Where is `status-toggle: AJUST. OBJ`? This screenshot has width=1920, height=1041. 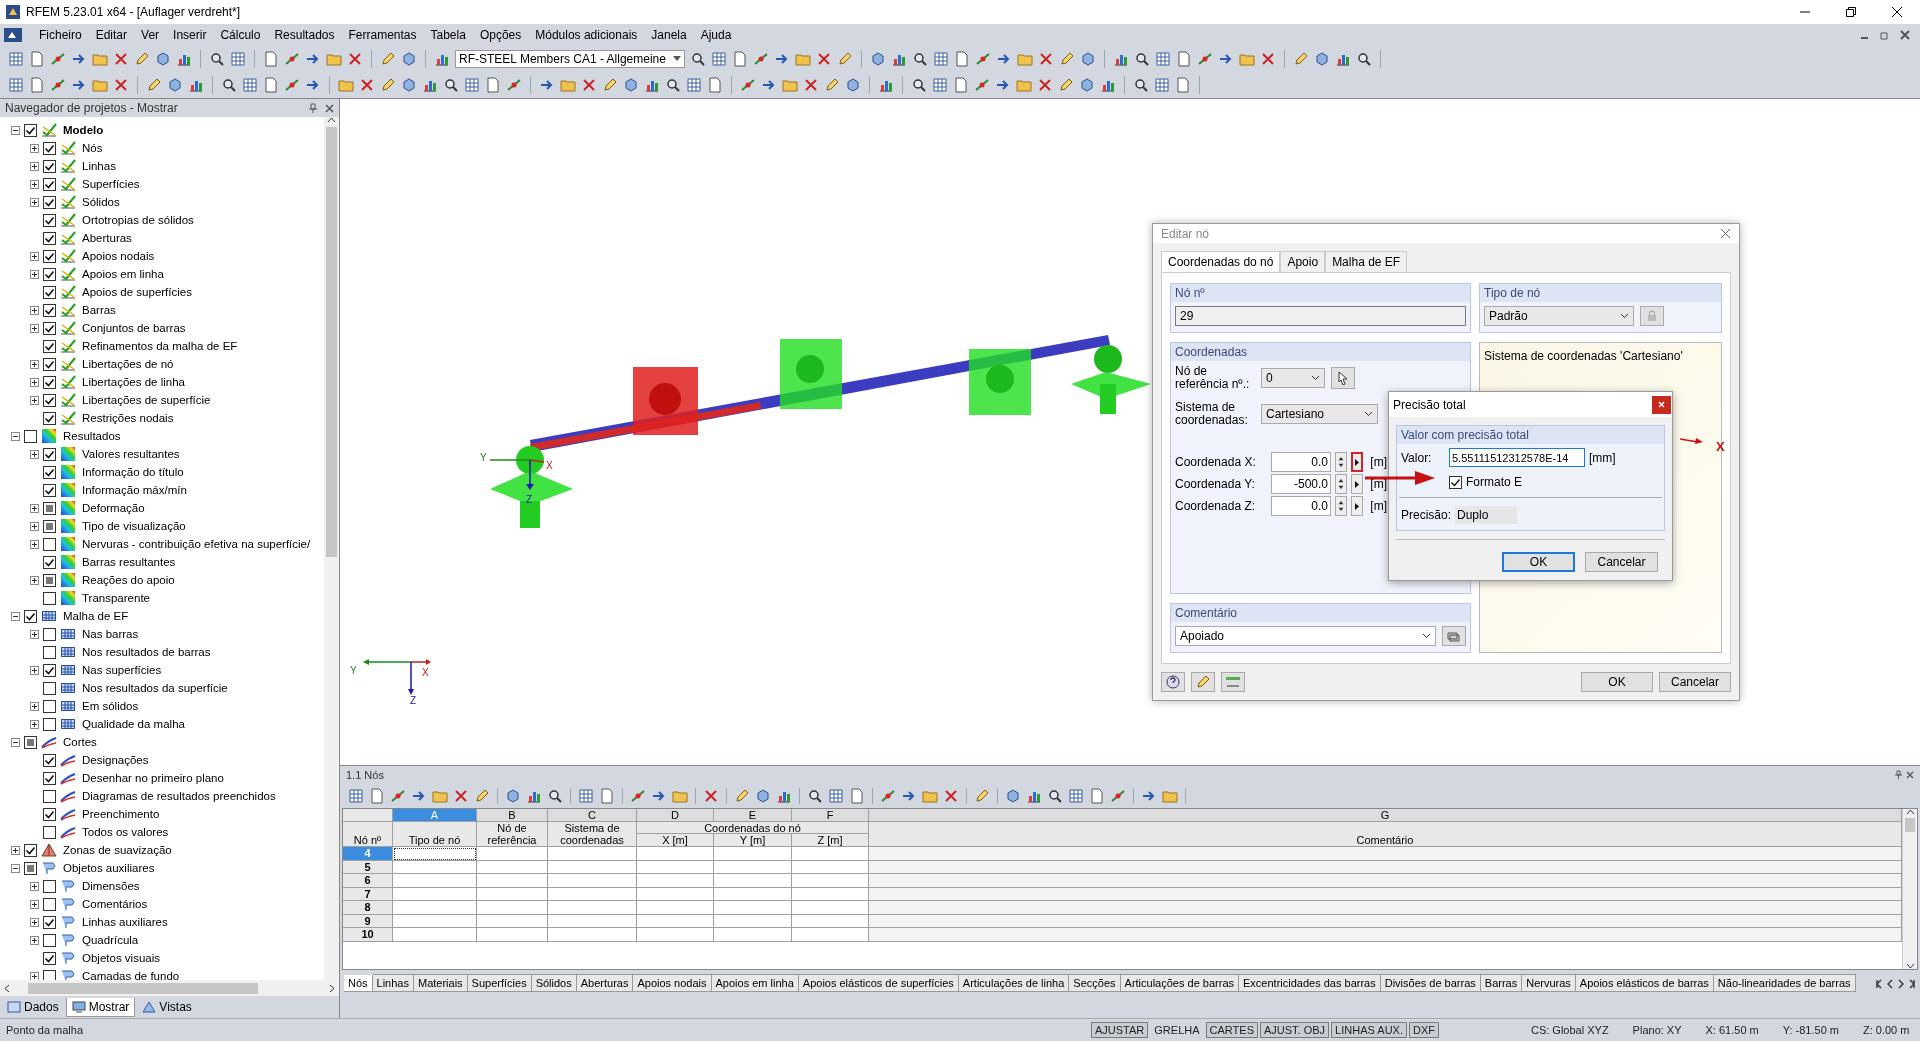
status-toggle: AJUST. OBJ is located at coordinates (1295, 1030).